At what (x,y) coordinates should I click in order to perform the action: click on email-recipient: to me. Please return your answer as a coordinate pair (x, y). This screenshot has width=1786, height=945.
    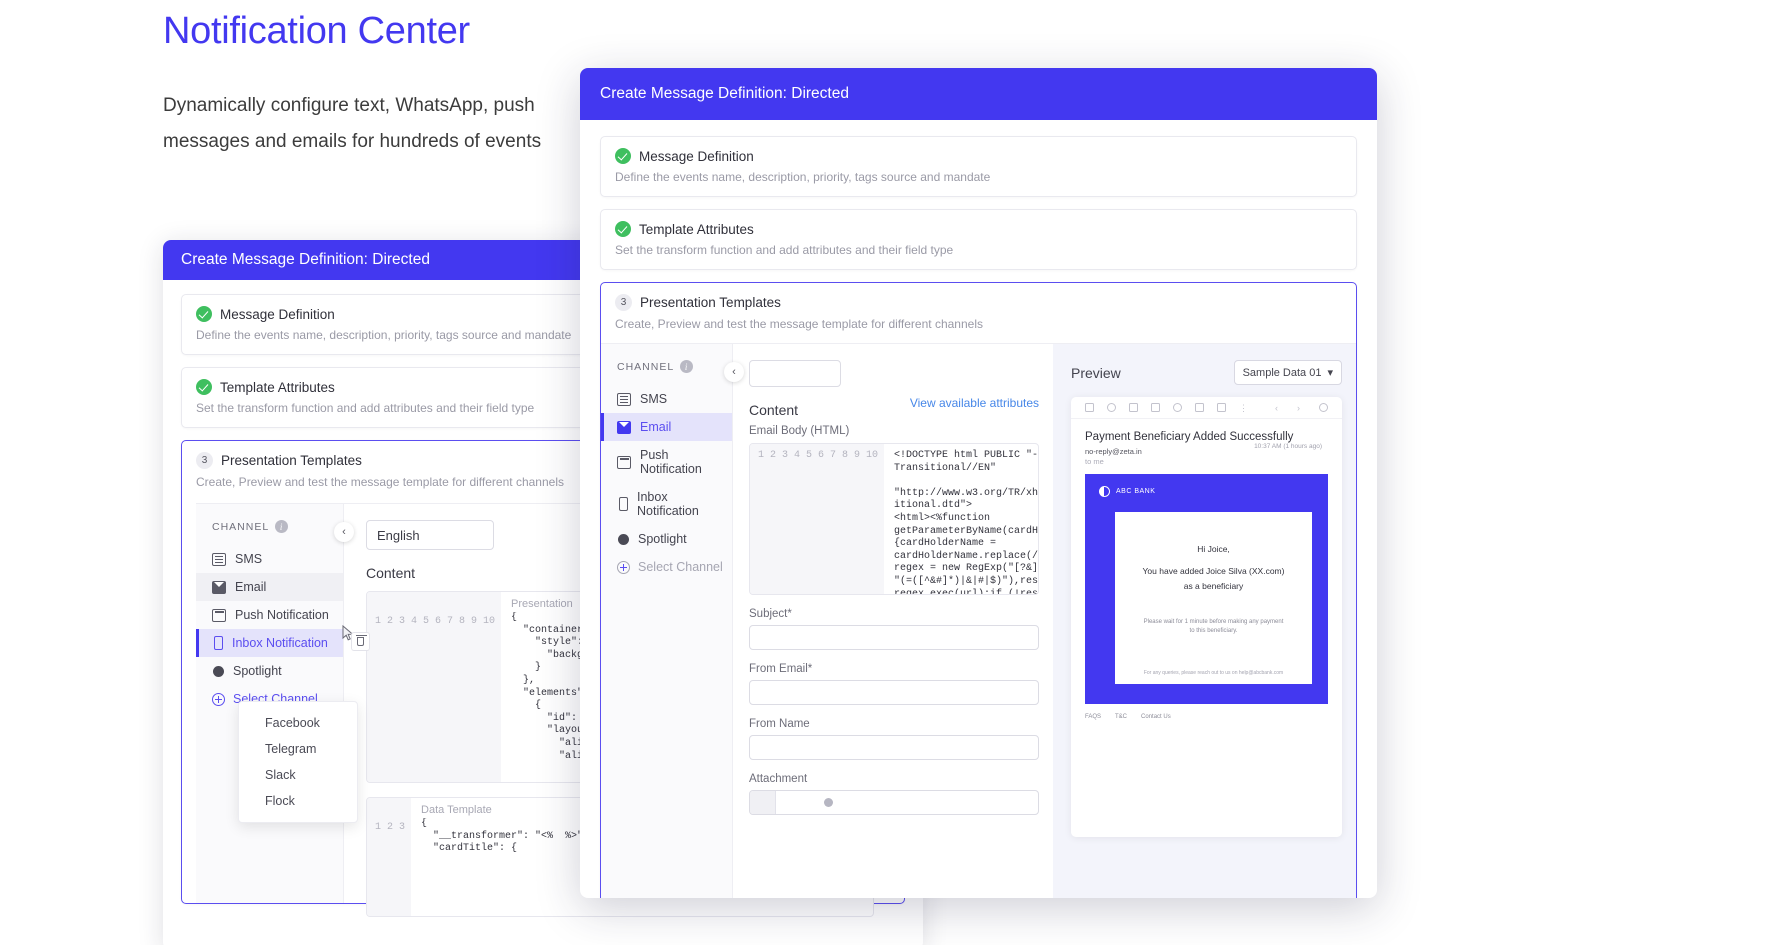
    Looking at the image, I should click on (1094, 461).